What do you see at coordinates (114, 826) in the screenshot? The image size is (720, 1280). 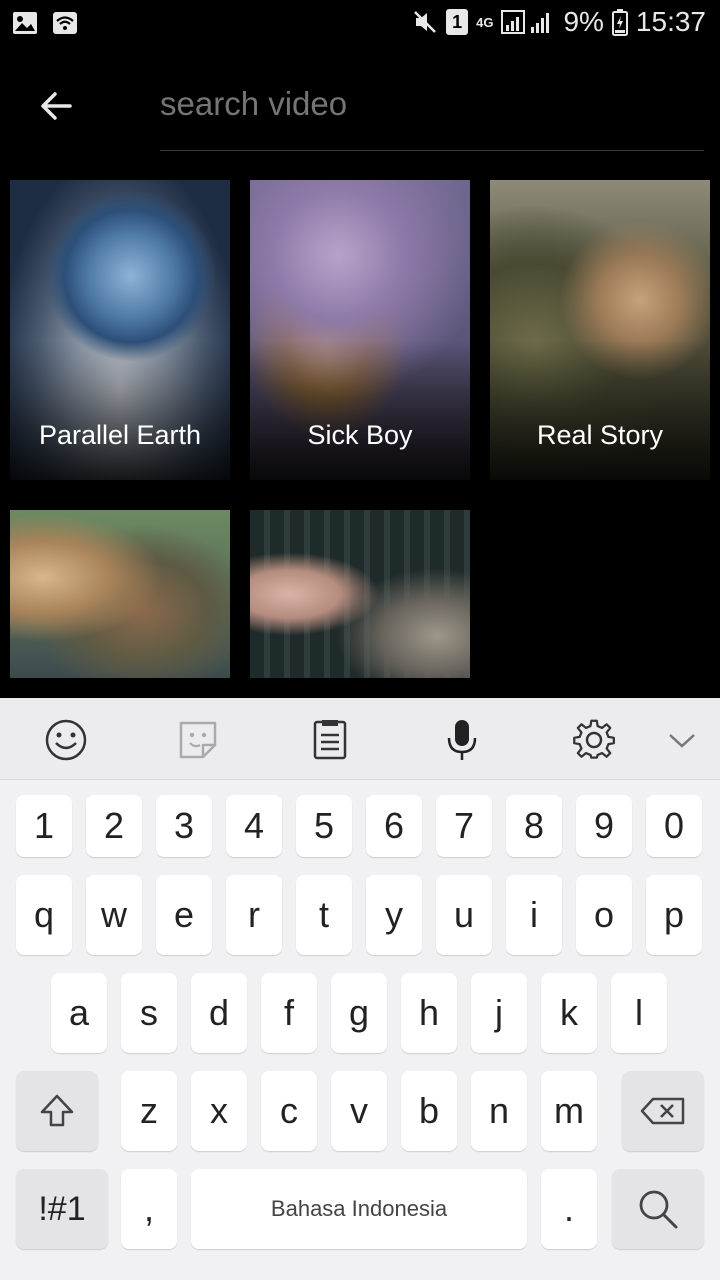 I see `key-2: 2` at bounding box center [114, 826].